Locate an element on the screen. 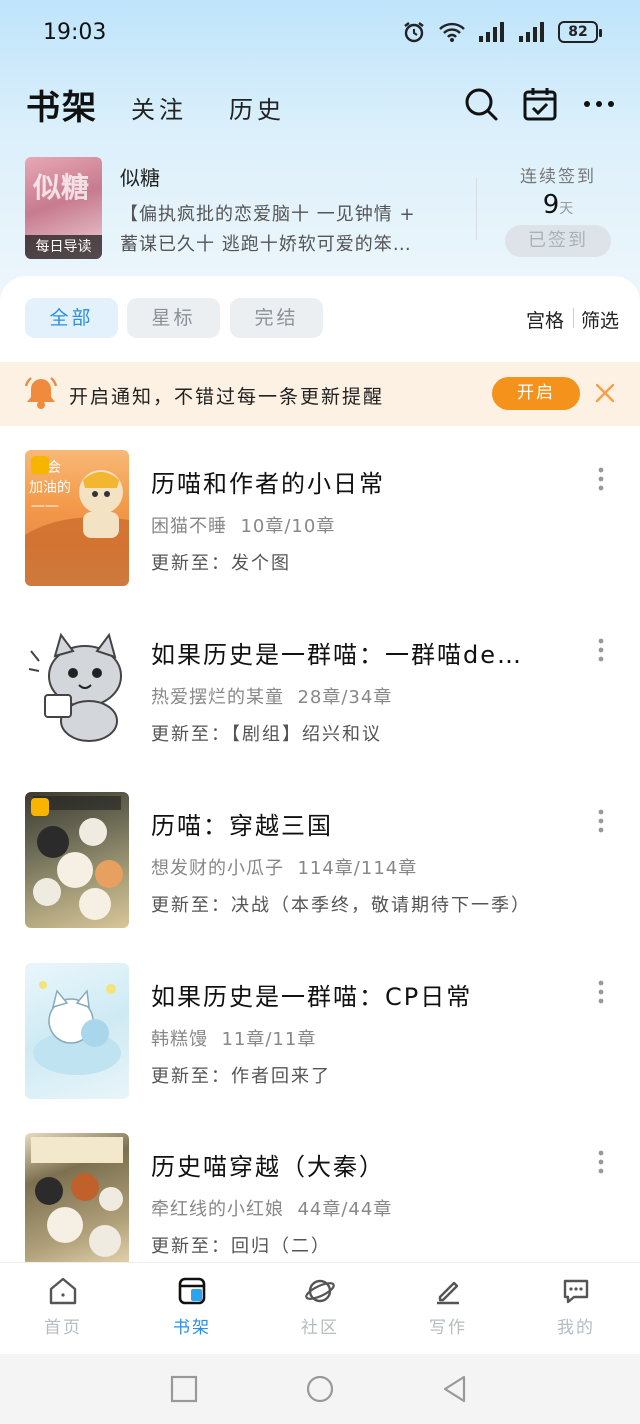 The image size is (640, 1424). filter-row: 全部 星标 完结 宫格 筛选 is located at coordinates (320, 319).